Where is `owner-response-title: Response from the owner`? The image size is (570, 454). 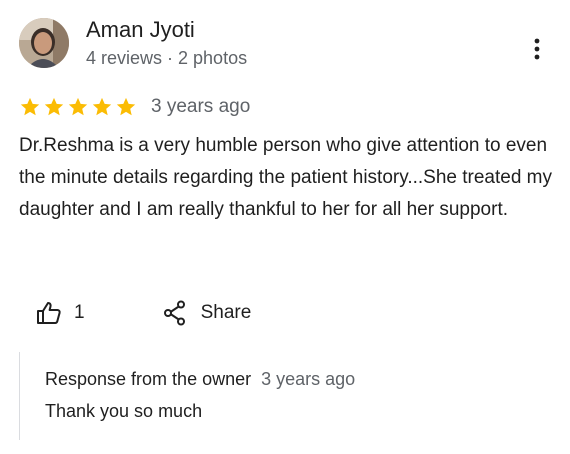
owner-response-title: Response from the owner is located at coordinates (148, 379).